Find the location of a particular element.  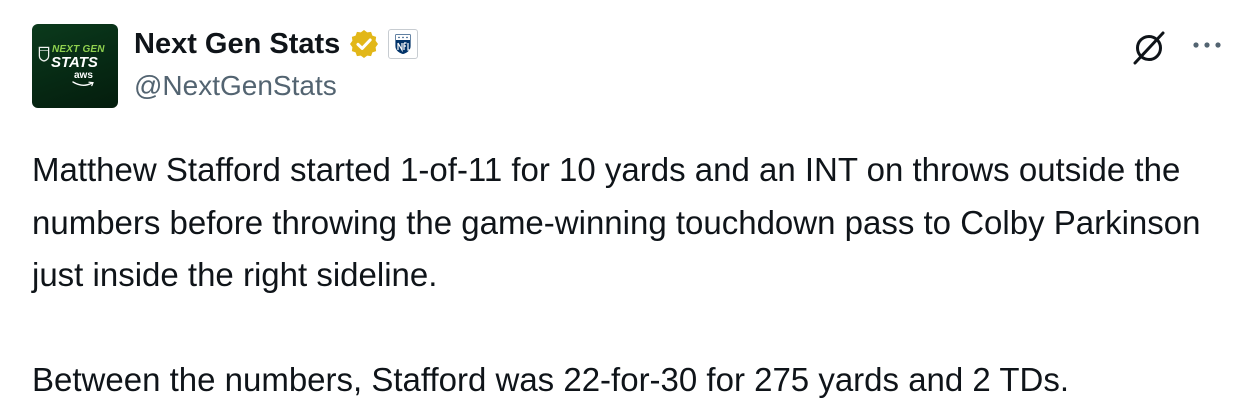

author-name-row: Next Gen Stats is located at coordinates (276, 44).